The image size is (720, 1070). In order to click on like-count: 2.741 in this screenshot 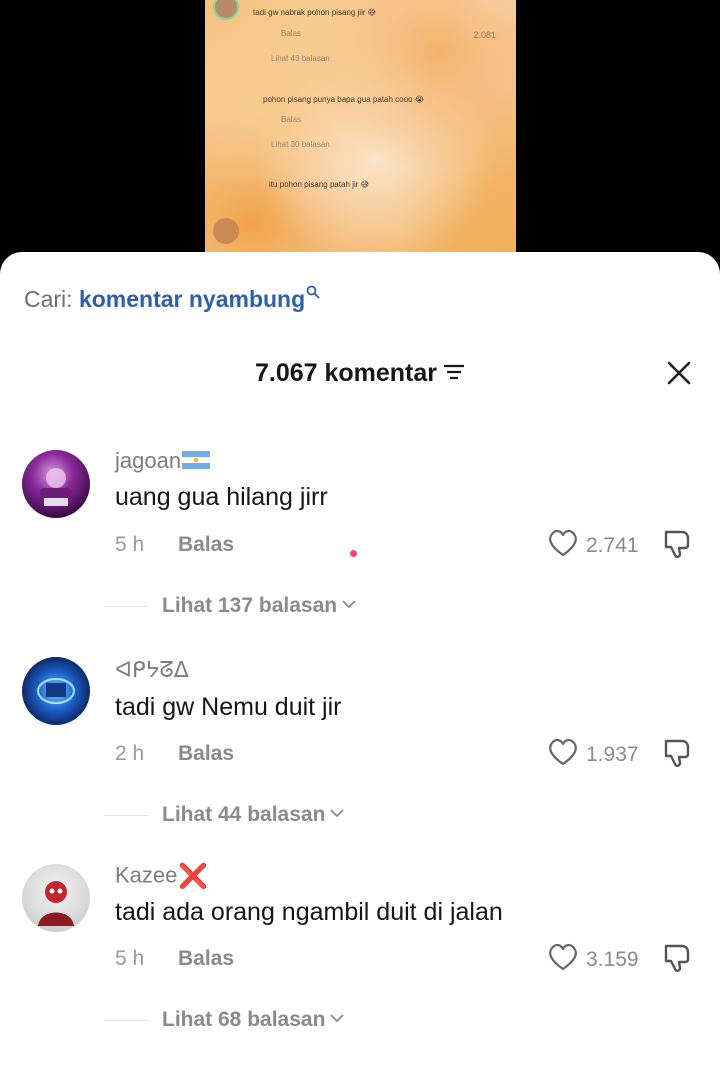, I will do `click(612, 545)`.